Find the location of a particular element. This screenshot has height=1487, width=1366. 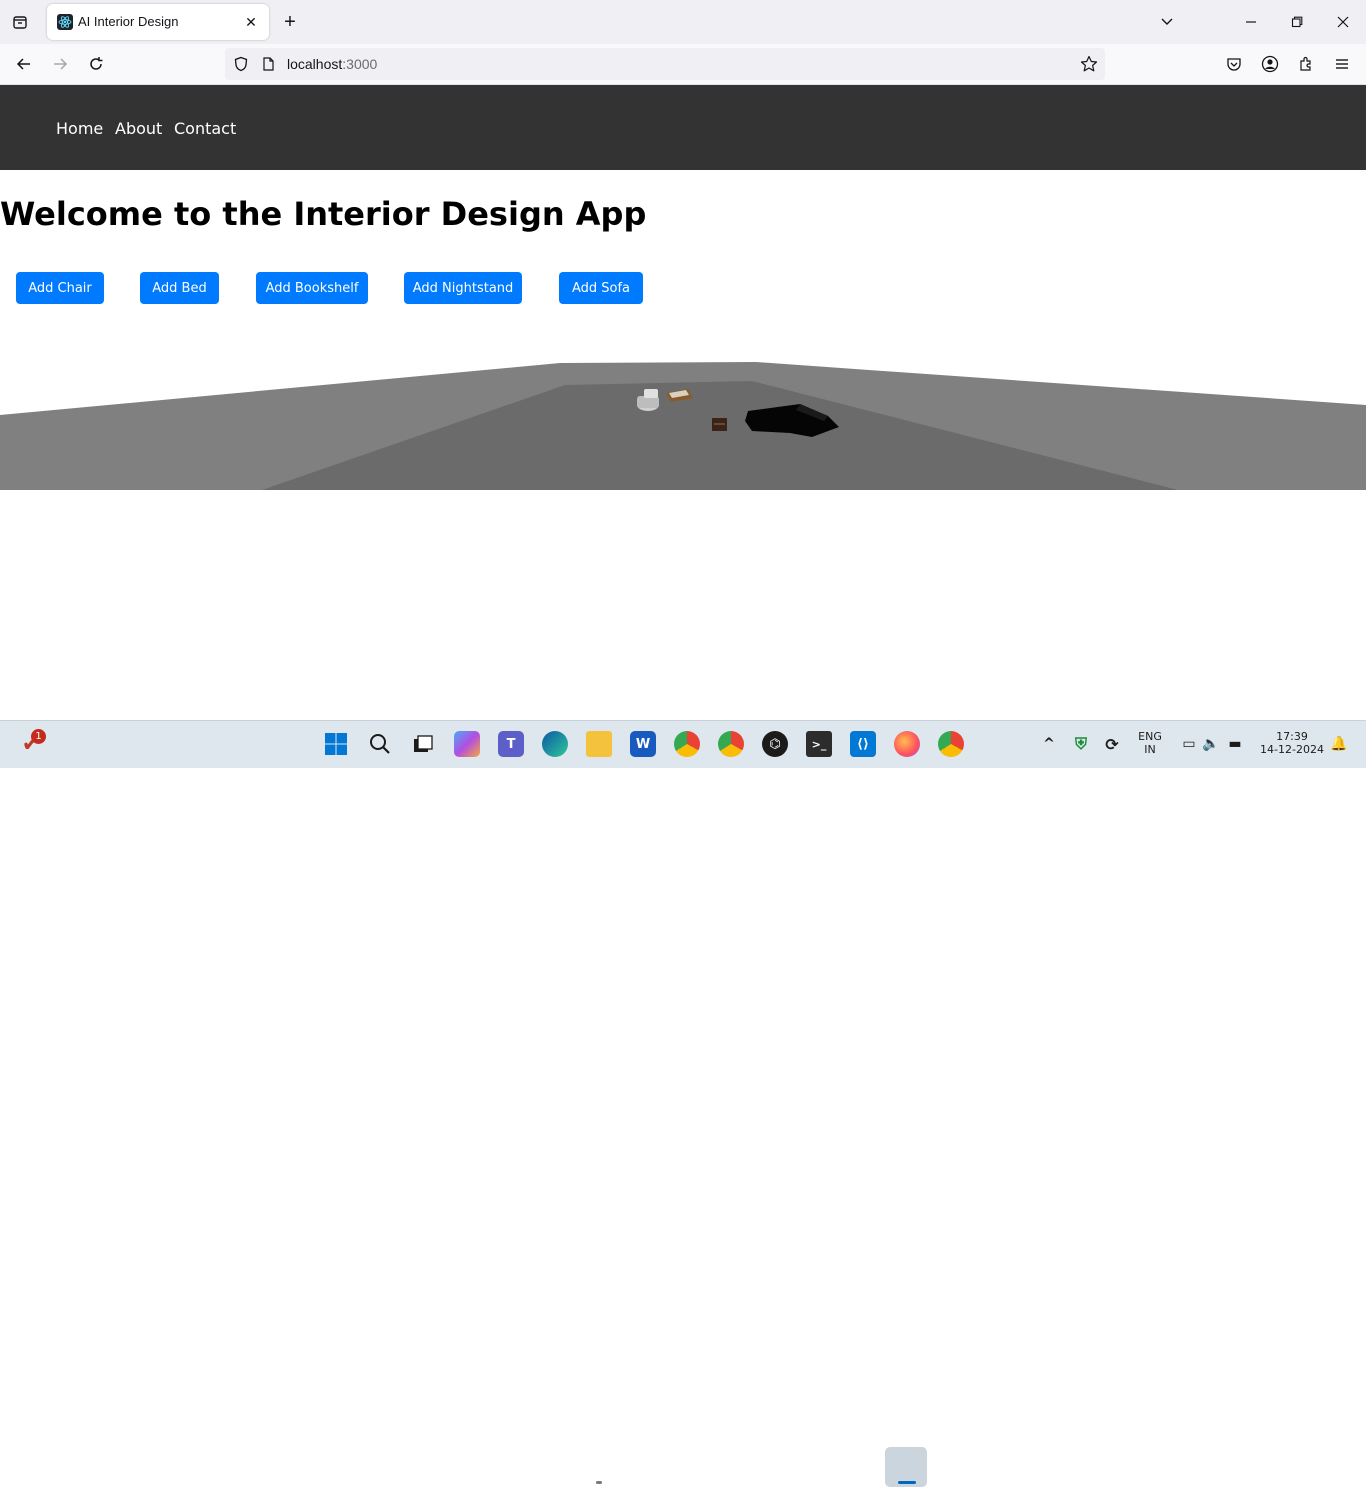

nav-about-link: About is located at coordinates (138, 128).